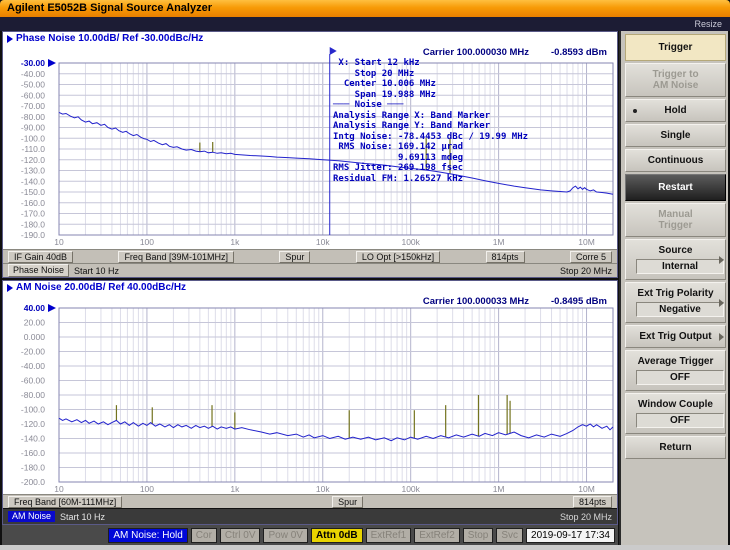 The height and width of the screenshot is (550, 730). What do you see at coordinates (101, 287) in the screenshot?
I see `am-noise-title: AM Noise 20.00dB/ Ref 40.00dBc/Hz` at bounding box center [101, 287].